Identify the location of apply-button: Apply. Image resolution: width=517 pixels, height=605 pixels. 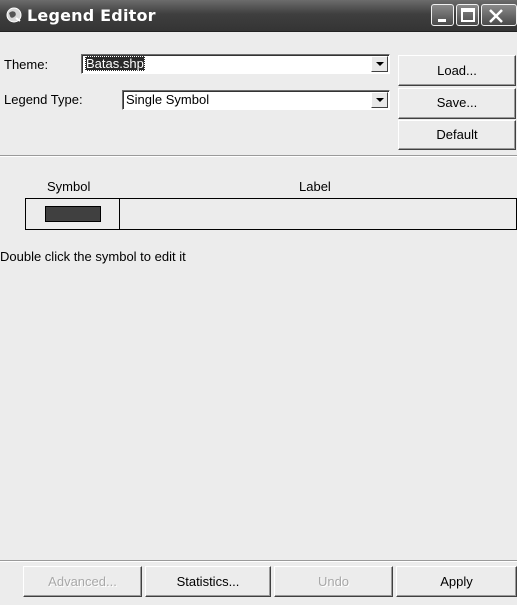
(456, 581).